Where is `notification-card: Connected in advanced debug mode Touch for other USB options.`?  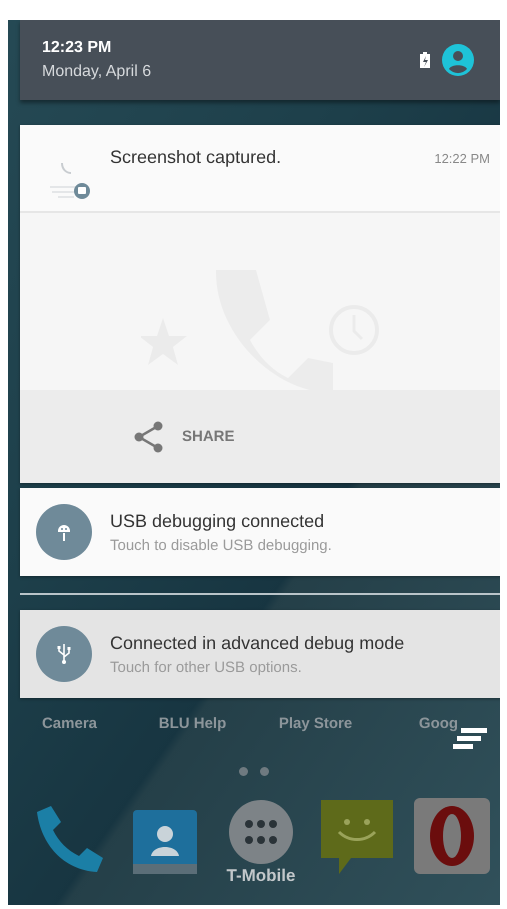
notification-card: Connected in advanced debug mode Touch for other USB options. is located at coordinates (260, 654).